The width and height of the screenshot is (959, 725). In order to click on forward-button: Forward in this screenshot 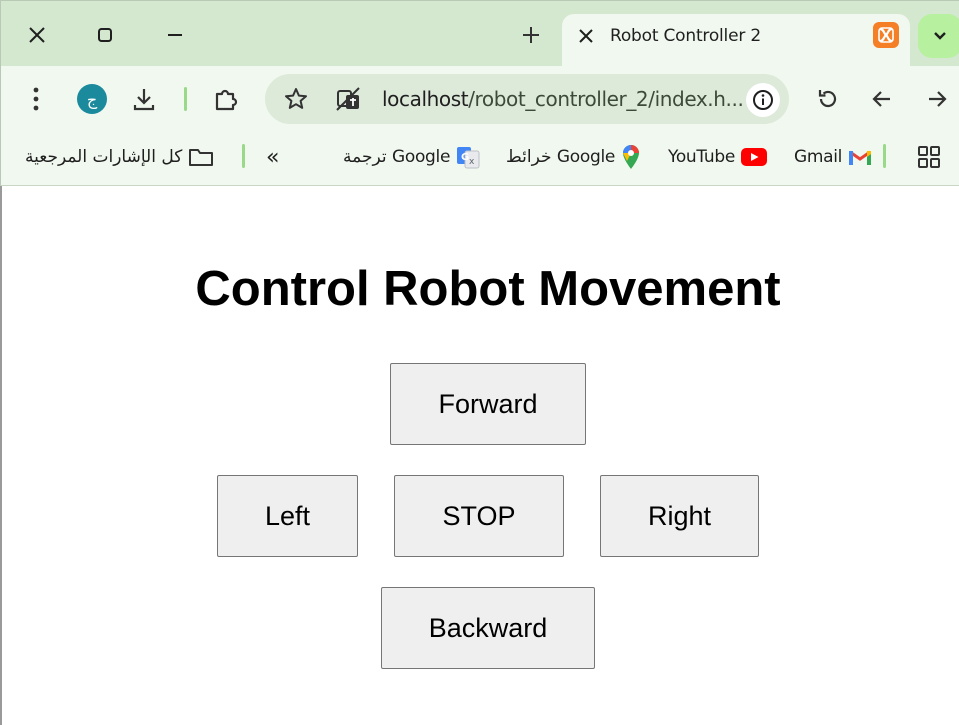, I will do `click(488, 404)`.